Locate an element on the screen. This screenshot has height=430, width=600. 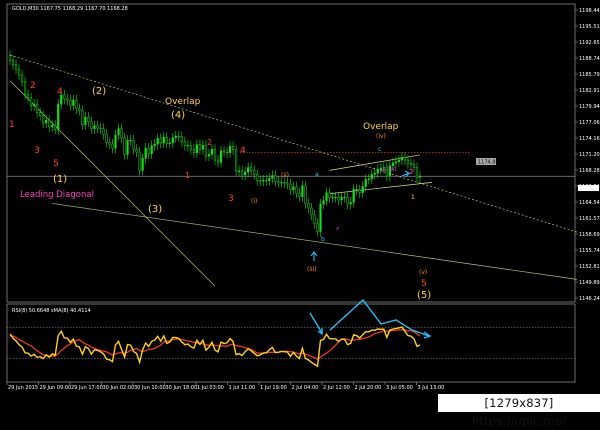
fin-label: Fin is located at coordinates (392, 169).